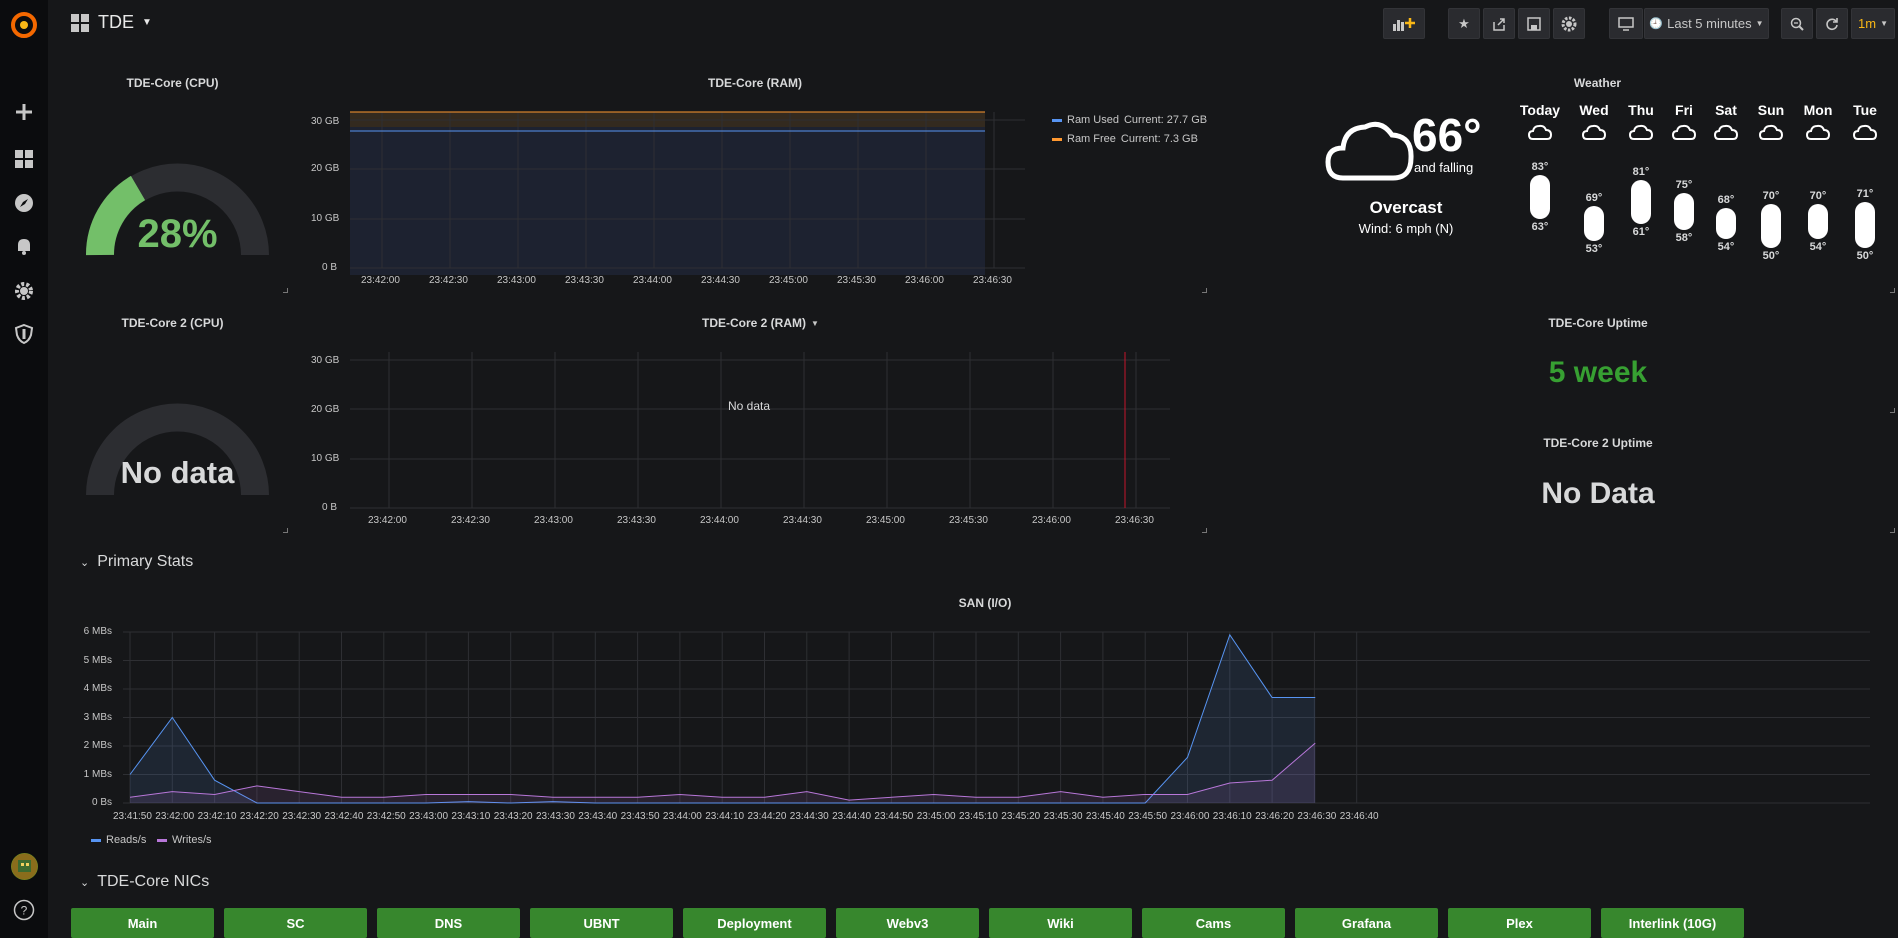 This screenshot has width=1898, height=938. What do you see at coordinates (907, 923) in the screenshot?
I see `nic-button-webv3: Webv3` at bounding box center [907, 923].